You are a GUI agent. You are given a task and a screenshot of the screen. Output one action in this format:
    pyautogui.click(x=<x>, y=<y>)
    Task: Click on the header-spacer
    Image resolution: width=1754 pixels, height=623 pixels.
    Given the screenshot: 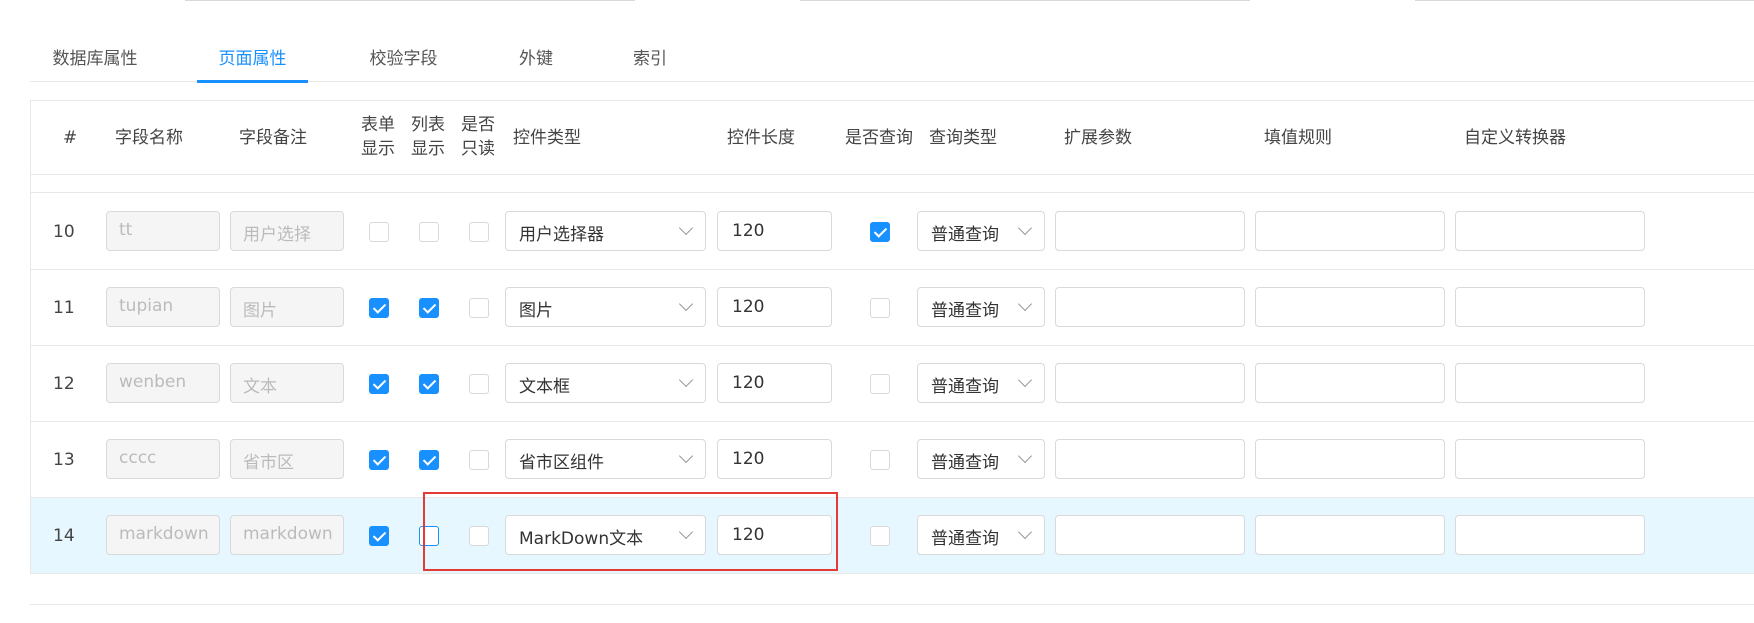 What is the action you would take?
    pyautogui.click(x=892, y=184)
    